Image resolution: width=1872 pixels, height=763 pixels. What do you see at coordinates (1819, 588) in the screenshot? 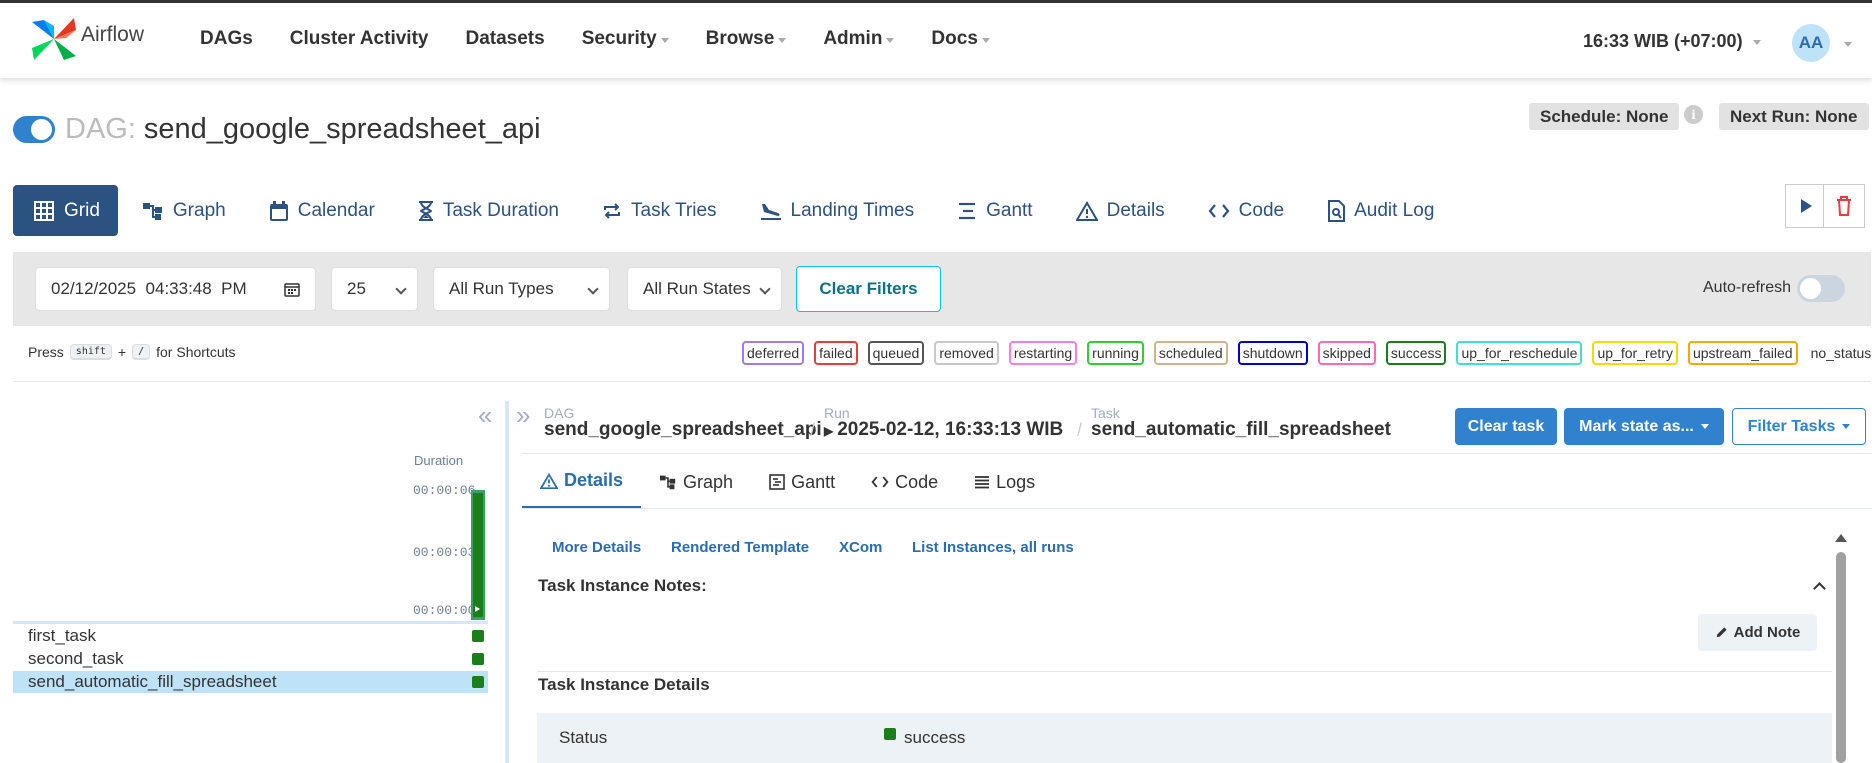
I see `chevron-up-icon` at bounding box center [1819, 588].